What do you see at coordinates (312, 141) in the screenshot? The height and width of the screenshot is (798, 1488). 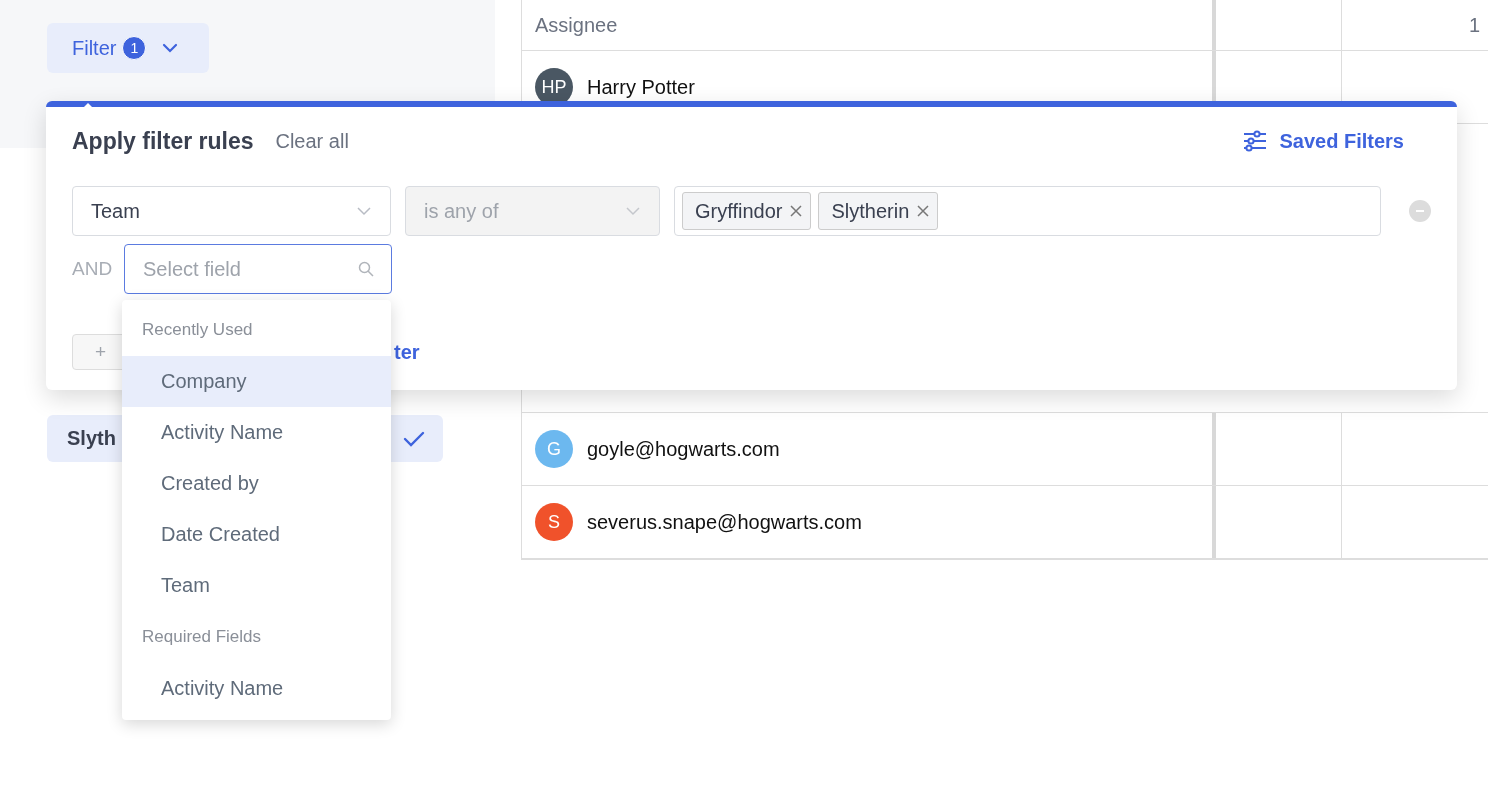 I see `clear-all-button: Clear all` at bounding box center [312, 141].